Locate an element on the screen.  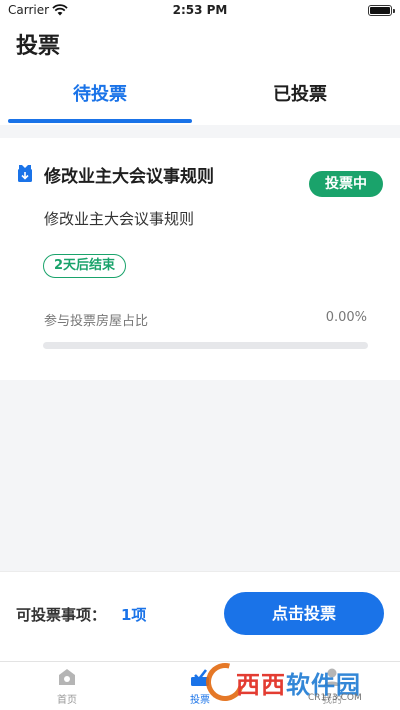
participation-label: 参与投票房屋占比 is located at coordinates (96, 321).